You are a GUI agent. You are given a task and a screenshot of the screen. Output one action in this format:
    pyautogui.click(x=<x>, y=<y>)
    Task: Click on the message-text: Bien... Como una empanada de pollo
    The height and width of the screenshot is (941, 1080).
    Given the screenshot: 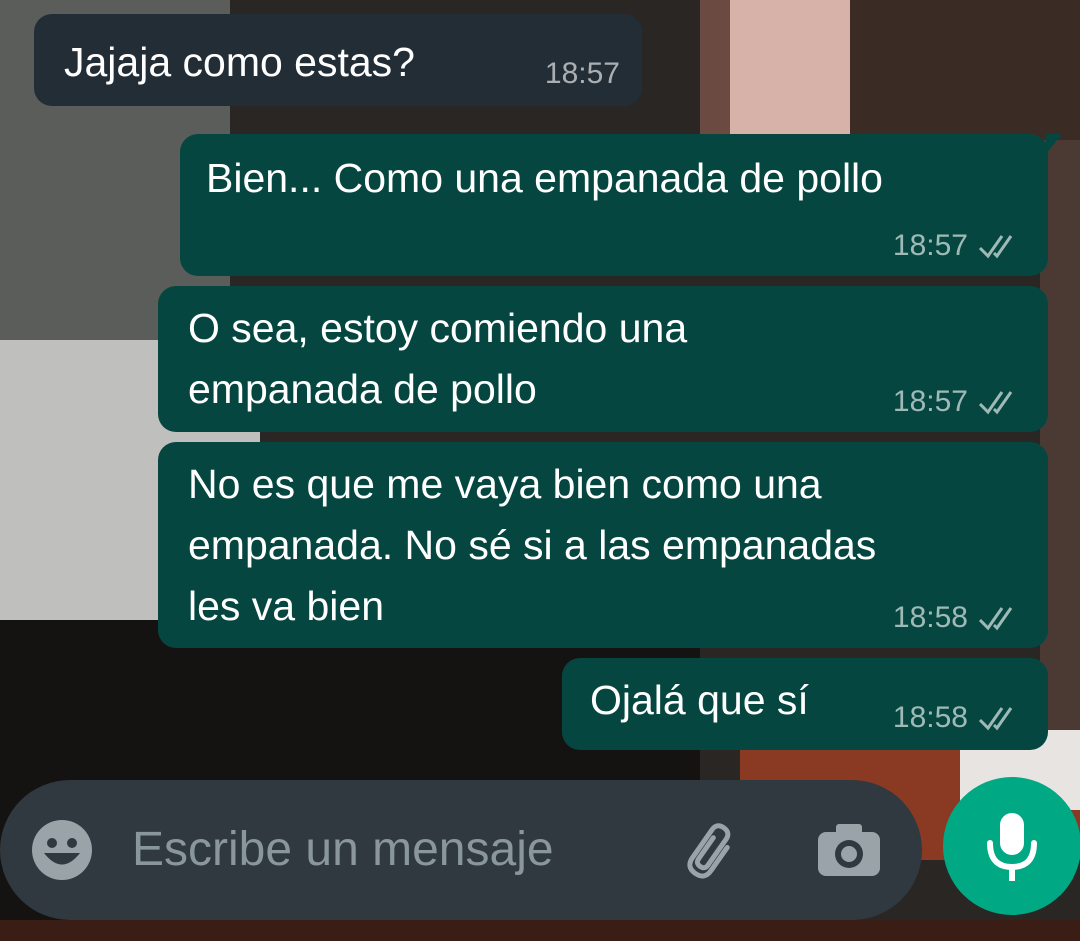 What is the action you would take?
    pyautogui.click(x=544, y=178)
    